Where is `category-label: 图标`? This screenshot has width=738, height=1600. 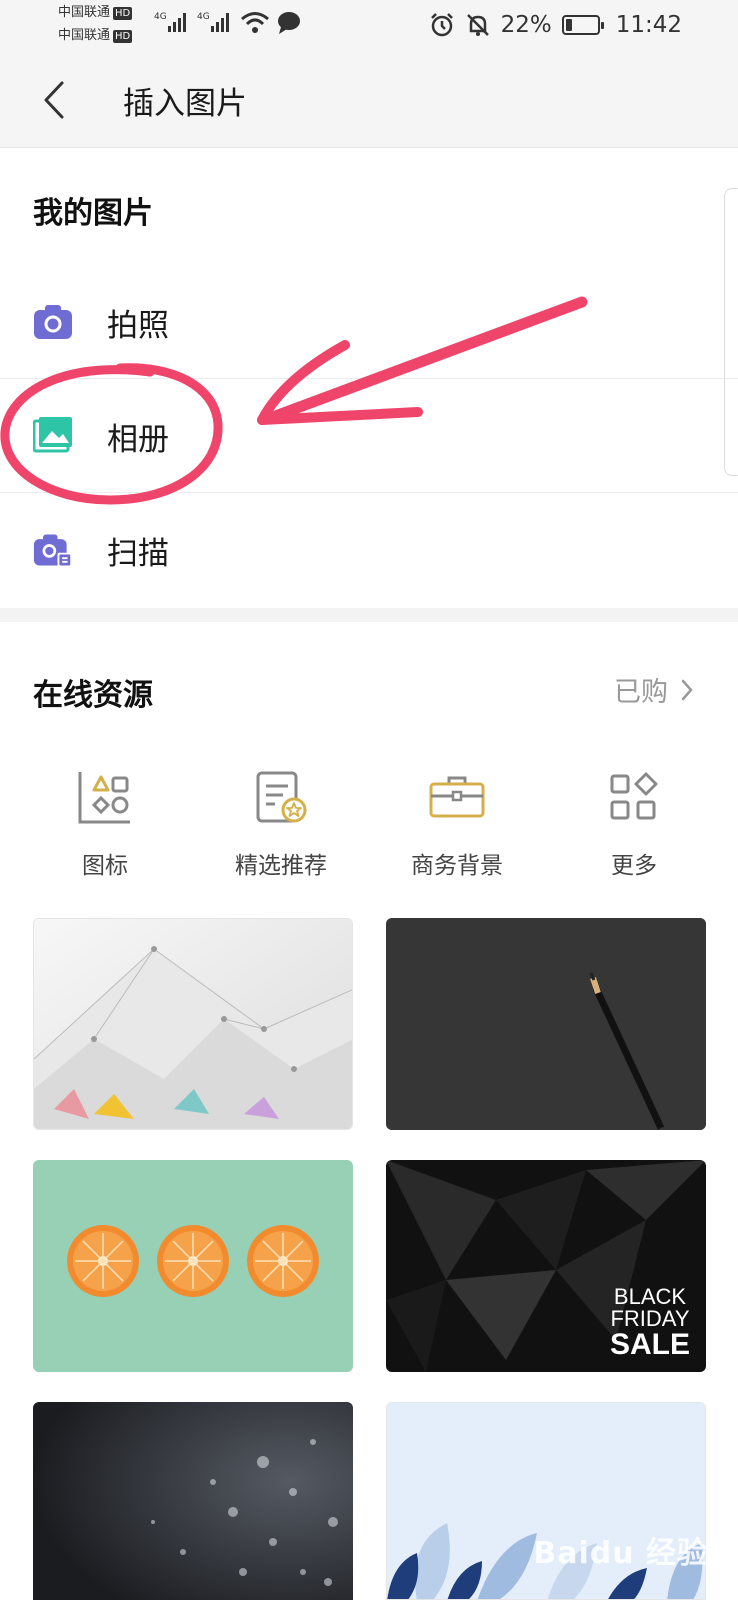
category-label: 图标 is located at coordinates (105, 866).